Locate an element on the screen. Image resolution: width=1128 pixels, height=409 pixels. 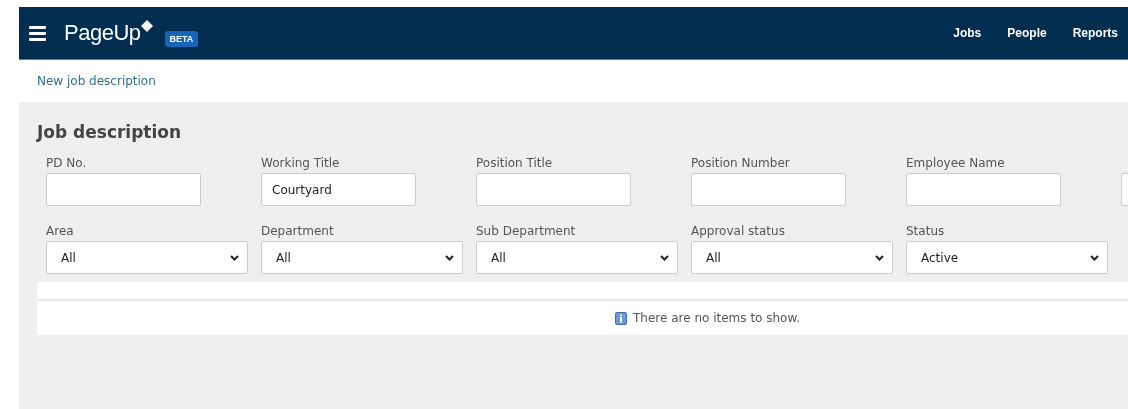
new-job-description-link: New job description is located at coordinates (96, 81).